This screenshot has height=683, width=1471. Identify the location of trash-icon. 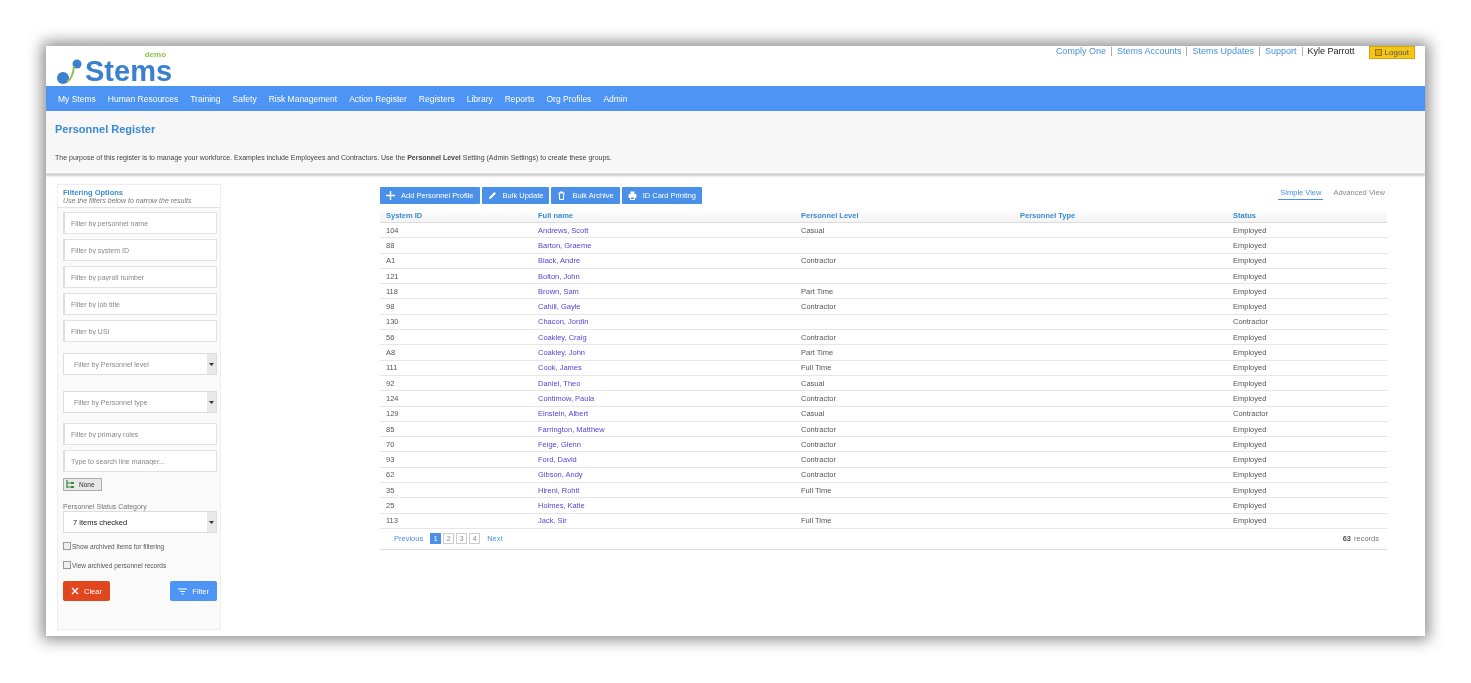
(562, 195).